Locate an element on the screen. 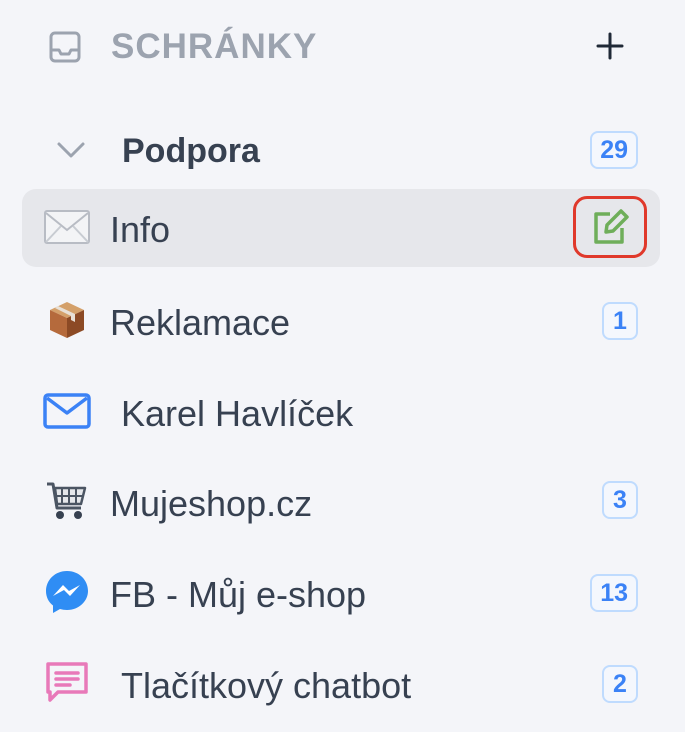  mailbox-item-fb-muj-eshop: FB - Můj e-shop 13 is located at coordinates (341, 593).